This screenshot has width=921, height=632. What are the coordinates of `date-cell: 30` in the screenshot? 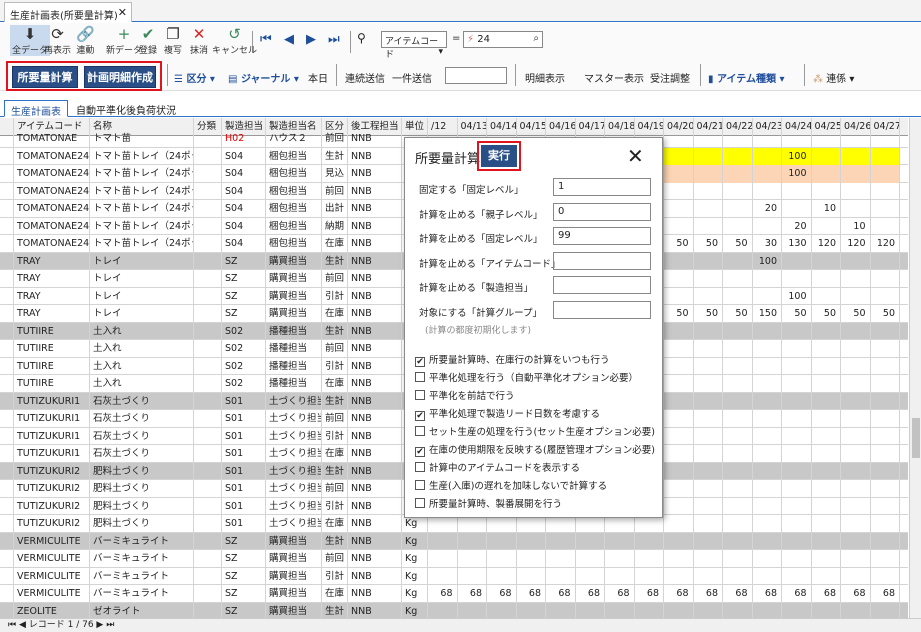 It's located at (767, 244).